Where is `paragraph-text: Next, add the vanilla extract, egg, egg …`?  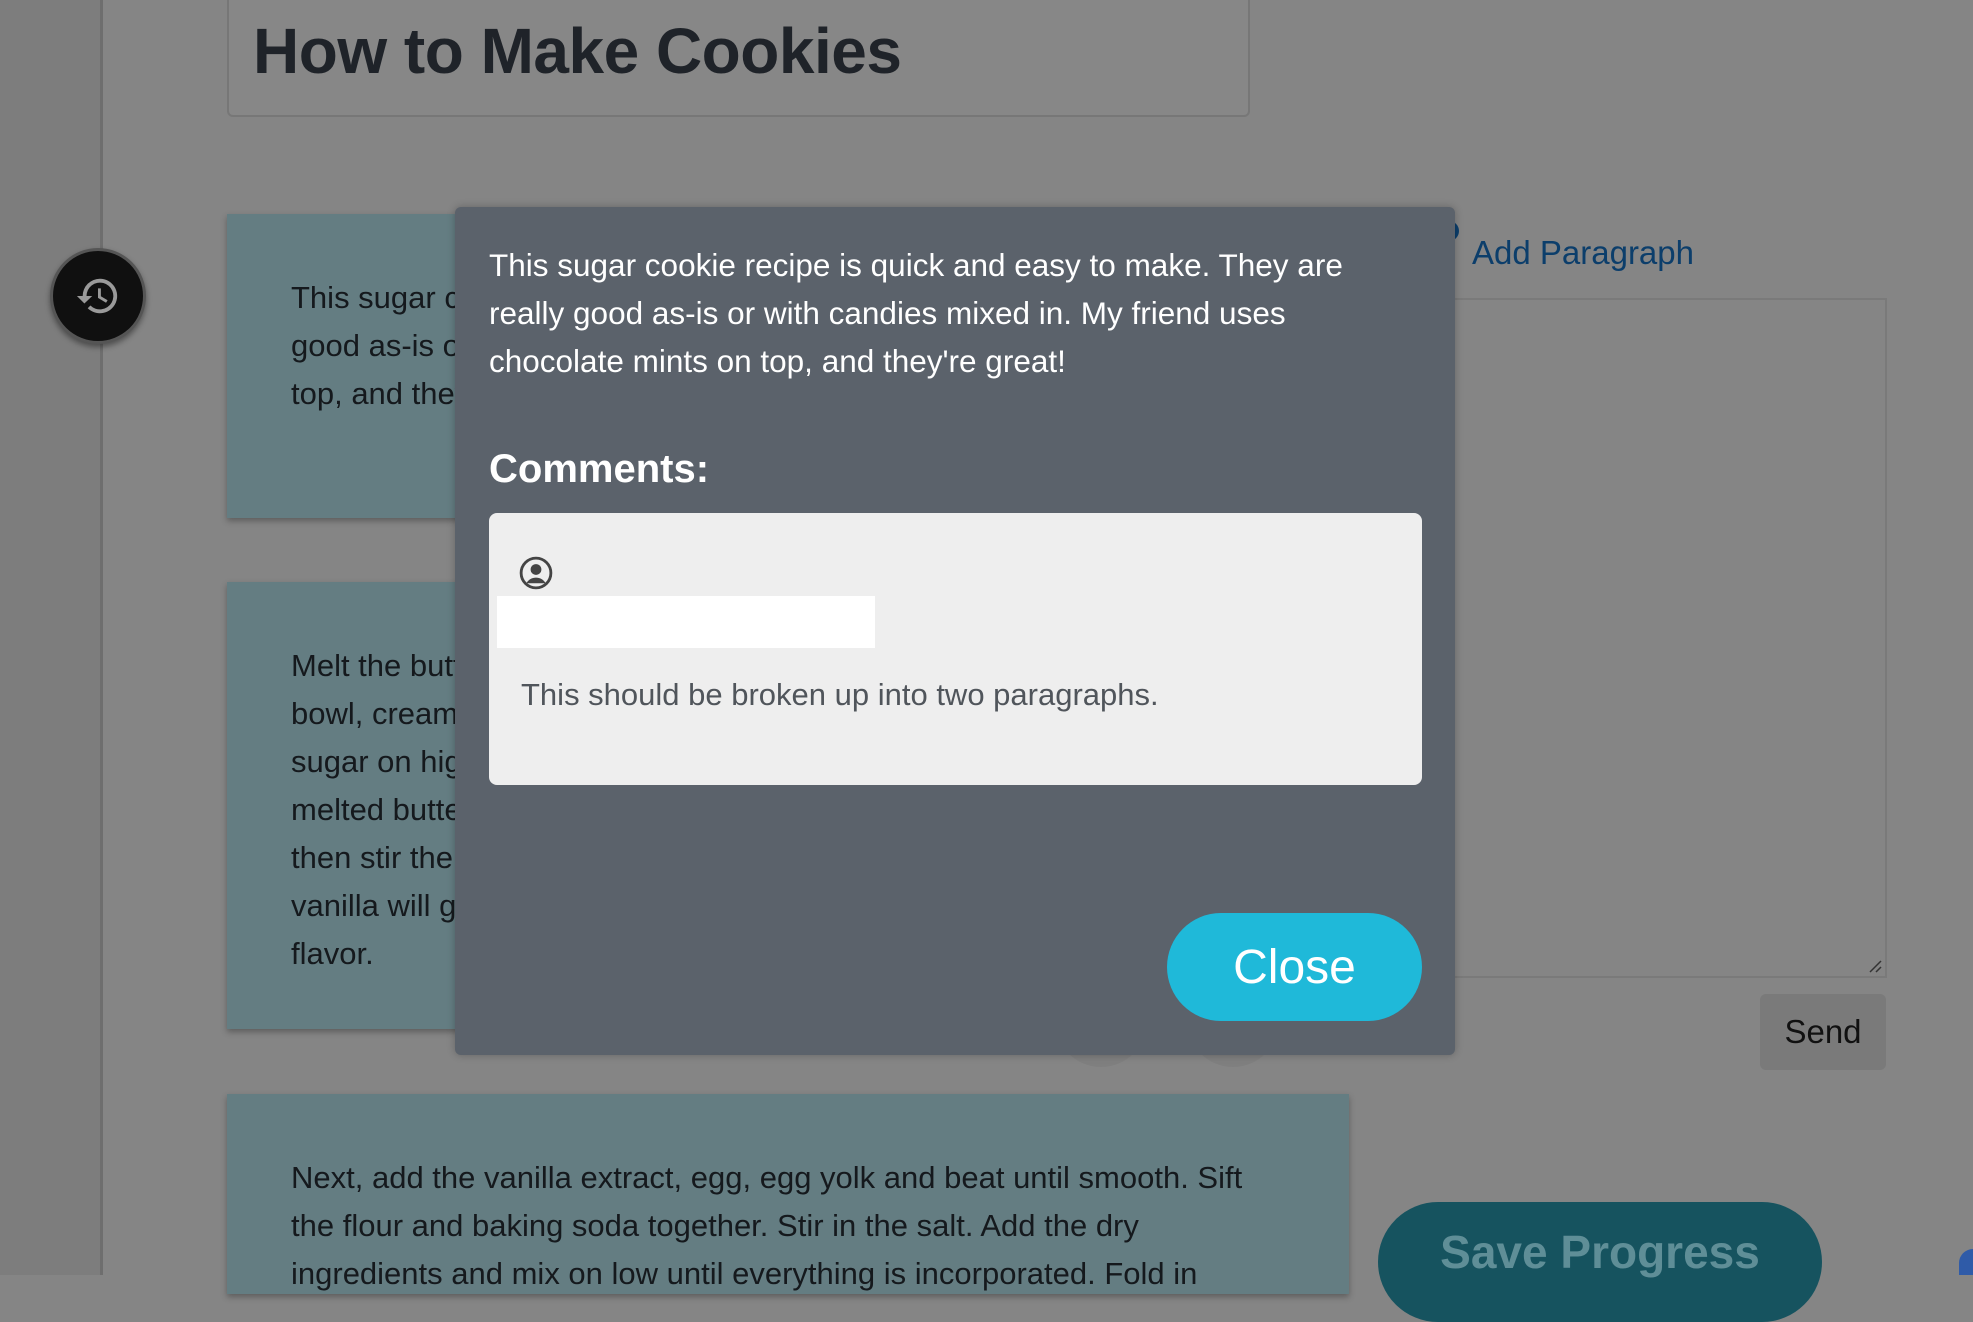 paragraph-text: Next, add the vanilla extract, egg, egg … is located at coordinates (767, 1225).